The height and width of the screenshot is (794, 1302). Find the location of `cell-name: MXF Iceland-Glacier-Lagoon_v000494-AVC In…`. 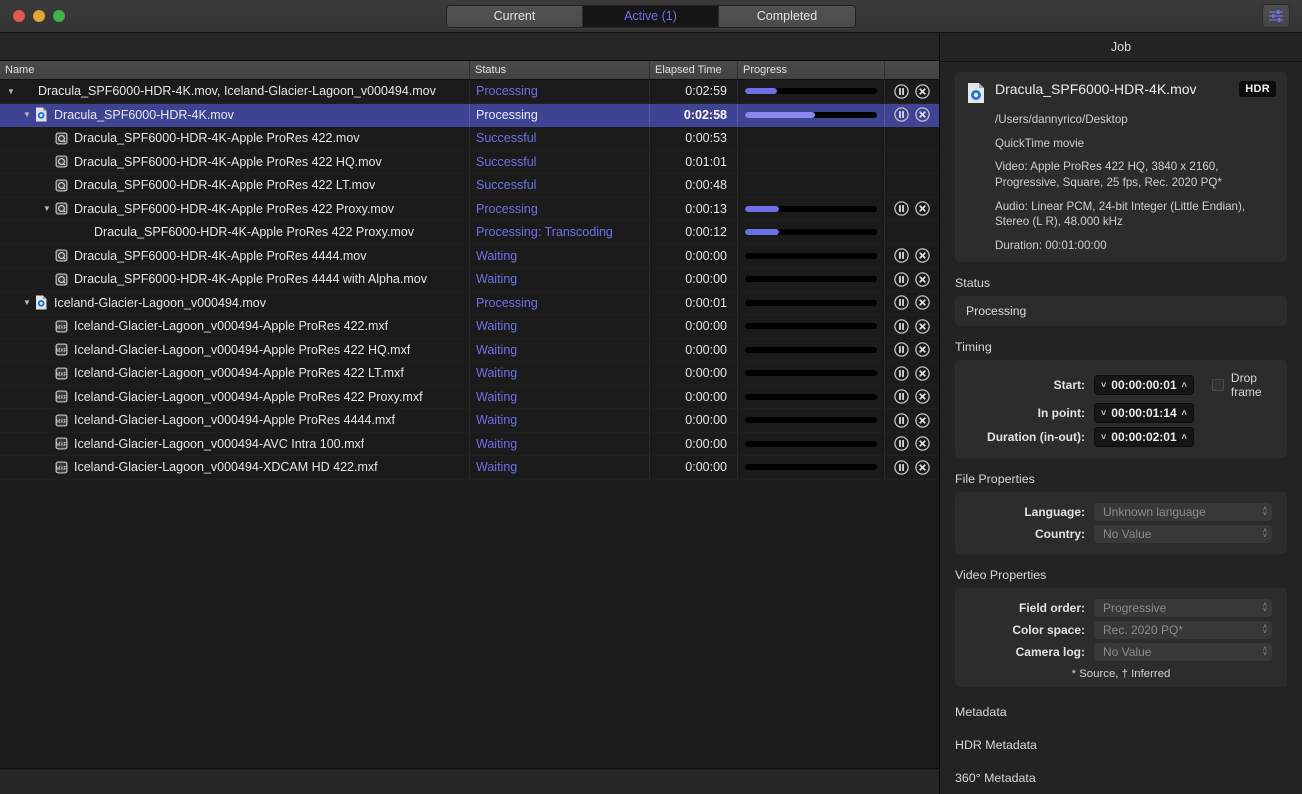

cell-name: MXF Iceland-Glacier-Lagoon_v000494-AVC In… is located at coordinates (235, 443).